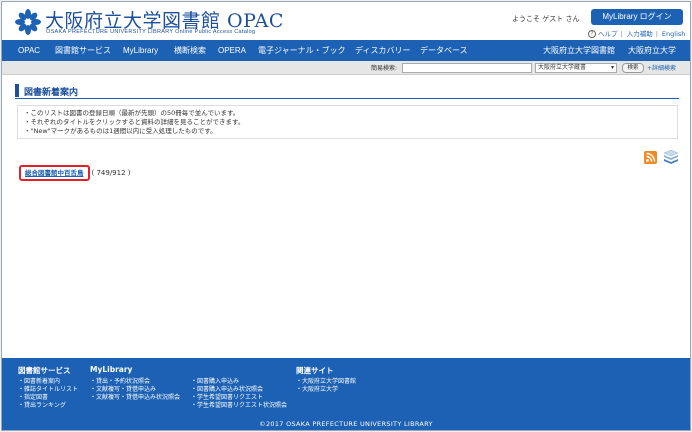  I want to click on nav-item-opu: 大阪府立大学, so click(652, 50).